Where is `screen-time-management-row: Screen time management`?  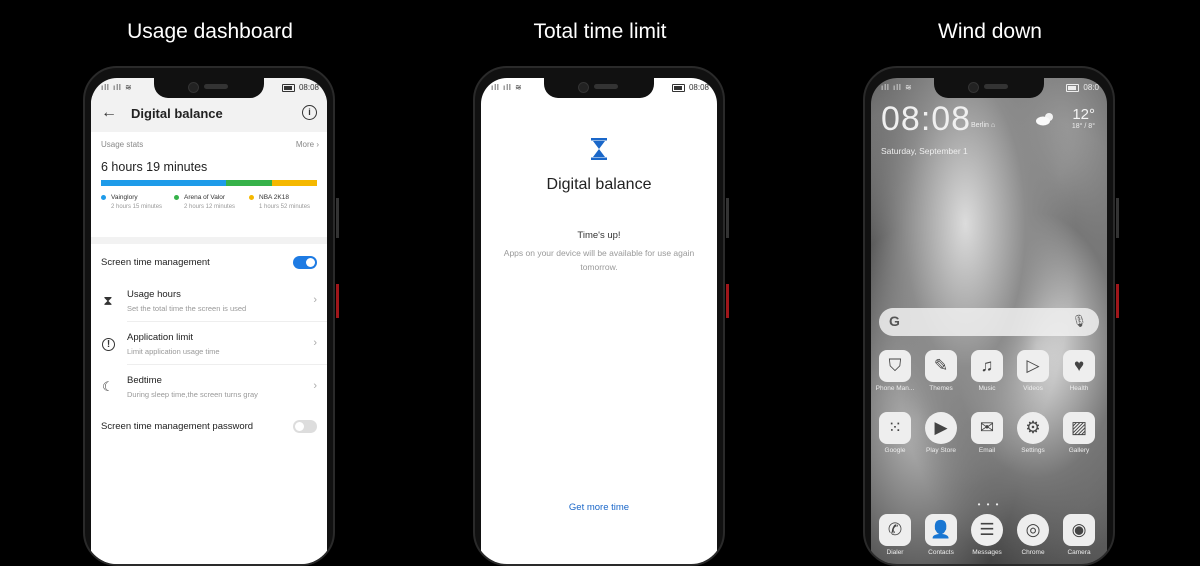
screen-time-management-row: Screen time management is located at coordinates (209, 262).